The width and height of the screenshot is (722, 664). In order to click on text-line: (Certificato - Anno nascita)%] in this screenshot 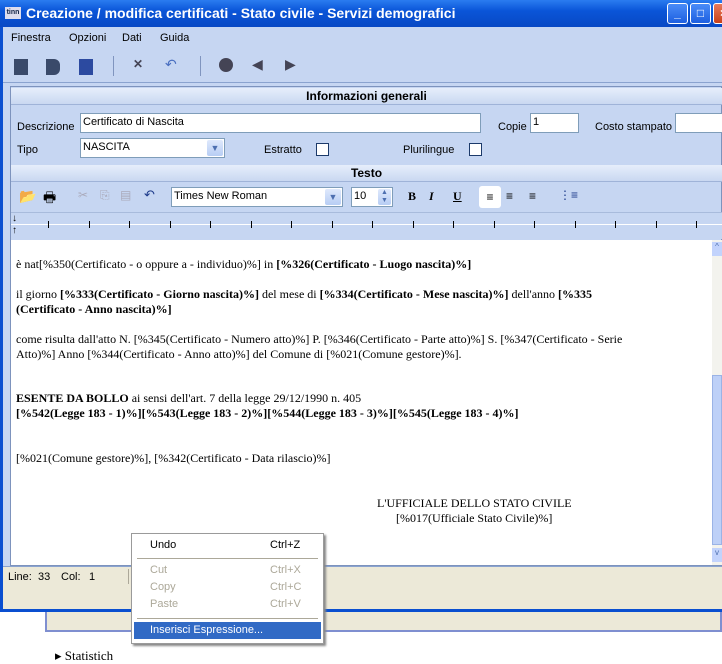, I will do `click(94, 309)`.